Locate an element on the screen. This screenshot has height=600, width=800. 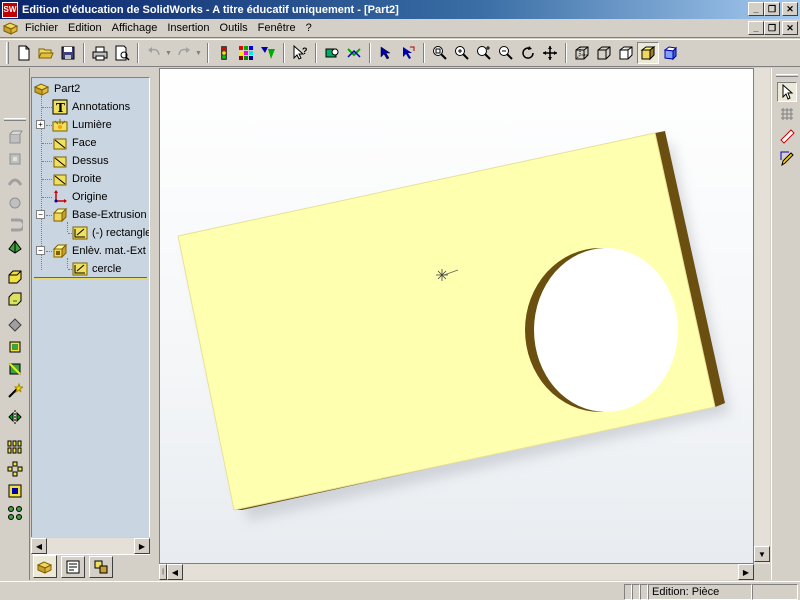
tool-wizard is located at coordinates (15, 391).